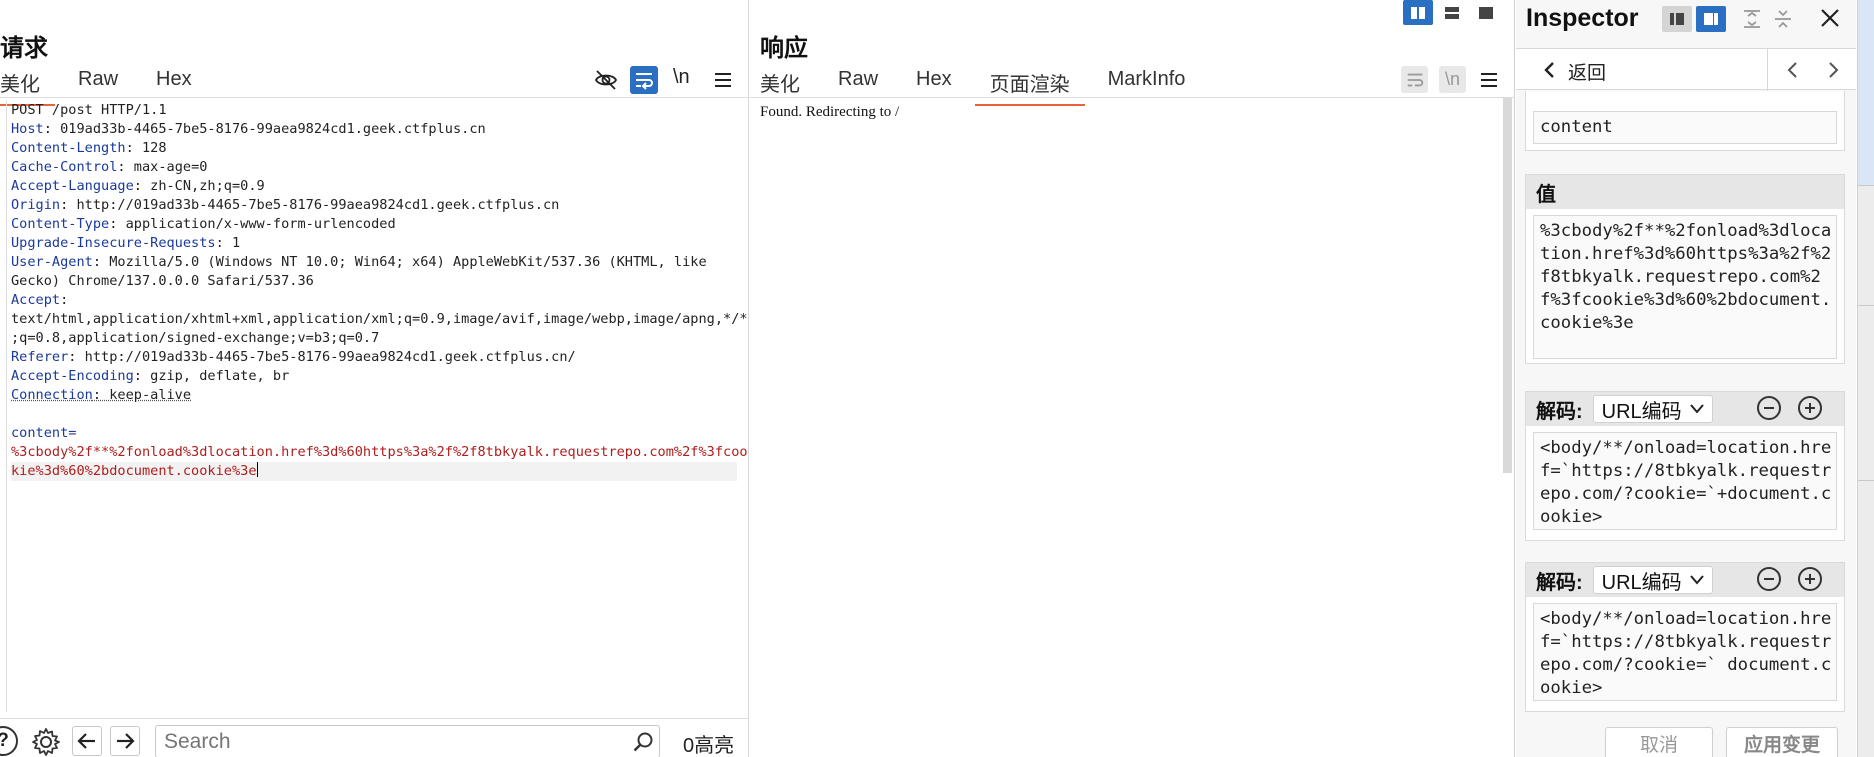 Image resolution: width=1874 pixels, height=757 pixels. Describe the element at coordinates (1147, 83) in the screenshot. I see `tab-markinfo: MarkInfo` at that location.